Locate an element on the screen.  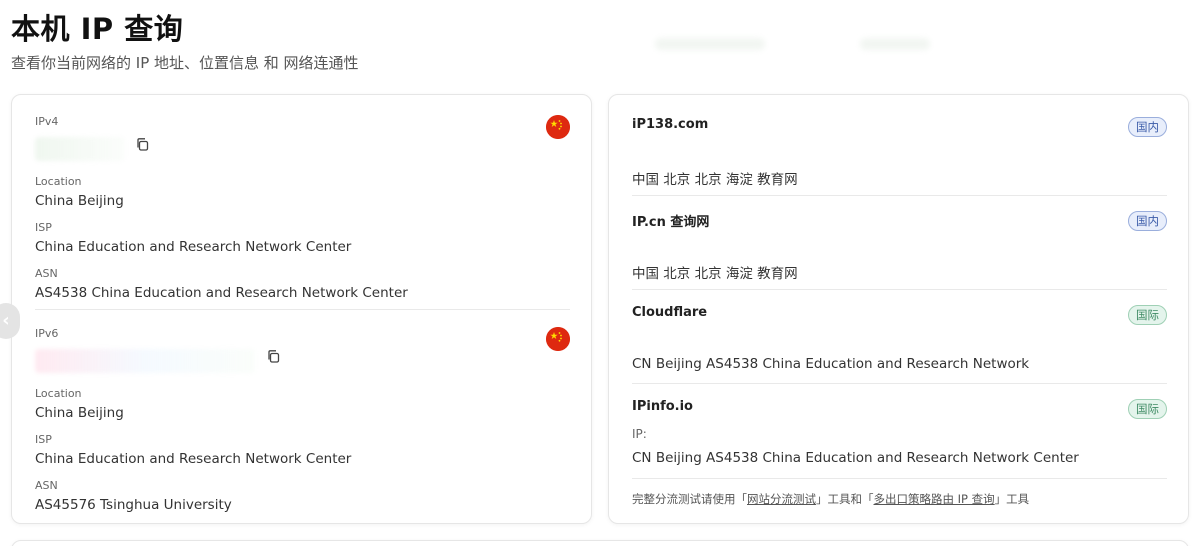
site-split-test-link: 网站分流测试 is located at coordinates (781, 499).